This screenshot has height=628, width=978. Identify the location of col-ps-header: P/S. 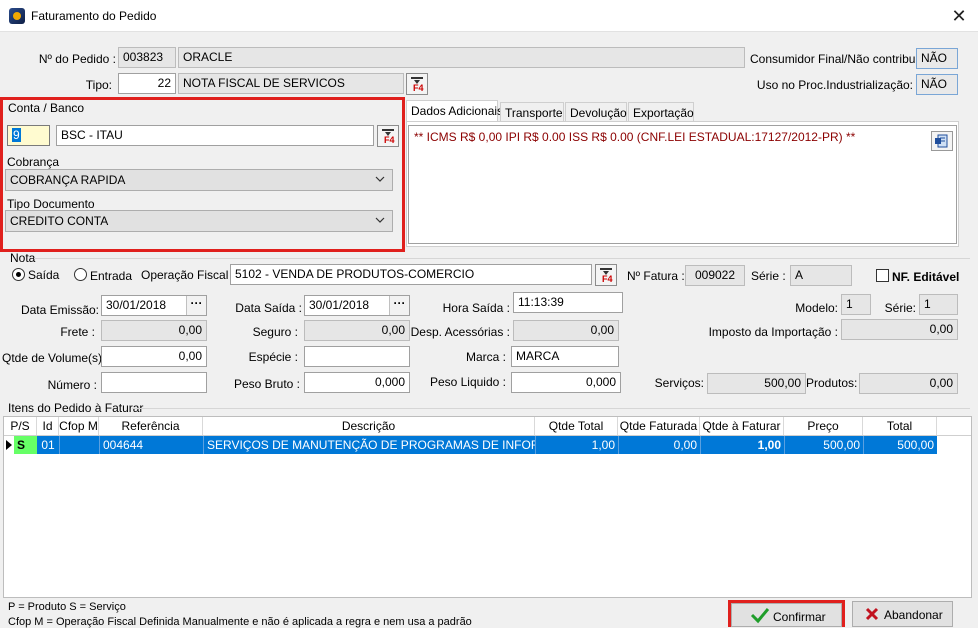
(20, 426).